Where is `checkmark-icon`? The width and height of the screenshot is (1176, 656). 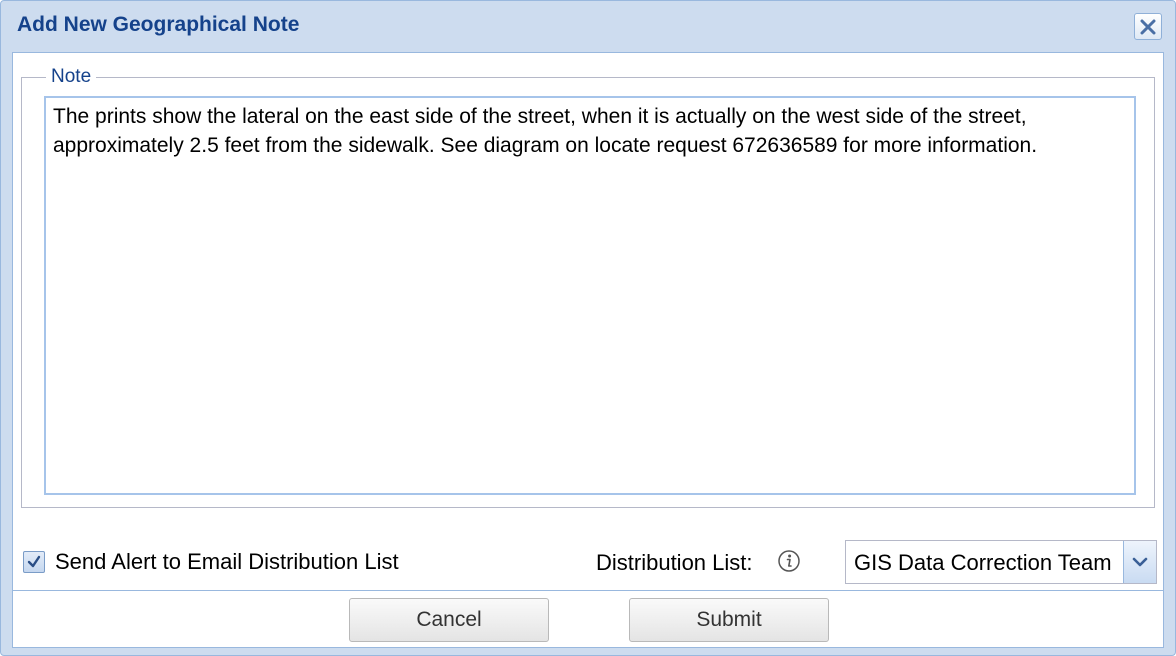
checkmark-icon is located at coordinates (34, 561).